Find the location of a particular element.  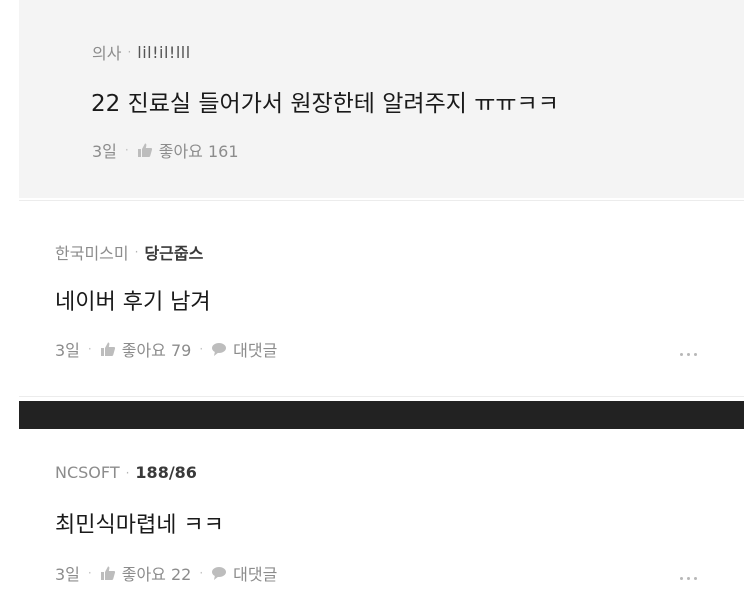

like-button: 좋아요 161 is located at coordinates (188, 150).